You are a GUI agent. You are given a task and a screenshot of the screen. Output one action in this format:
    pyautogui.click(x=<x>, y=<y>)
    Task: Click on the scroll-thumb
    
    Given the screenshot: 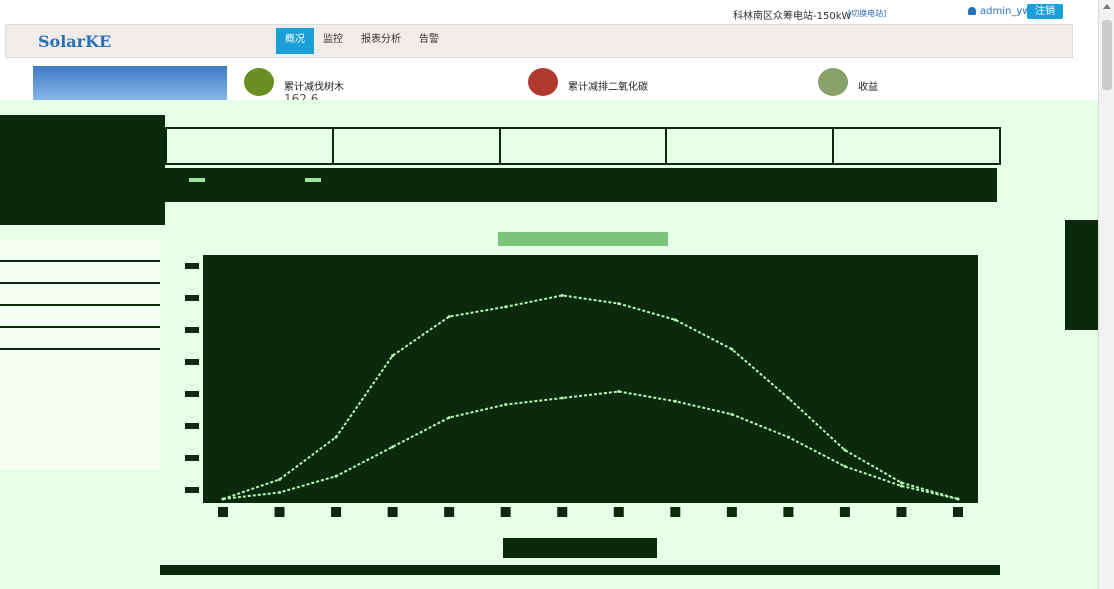 What is the action you would take?
    pyautogui.click(x=1107, y=55)
    